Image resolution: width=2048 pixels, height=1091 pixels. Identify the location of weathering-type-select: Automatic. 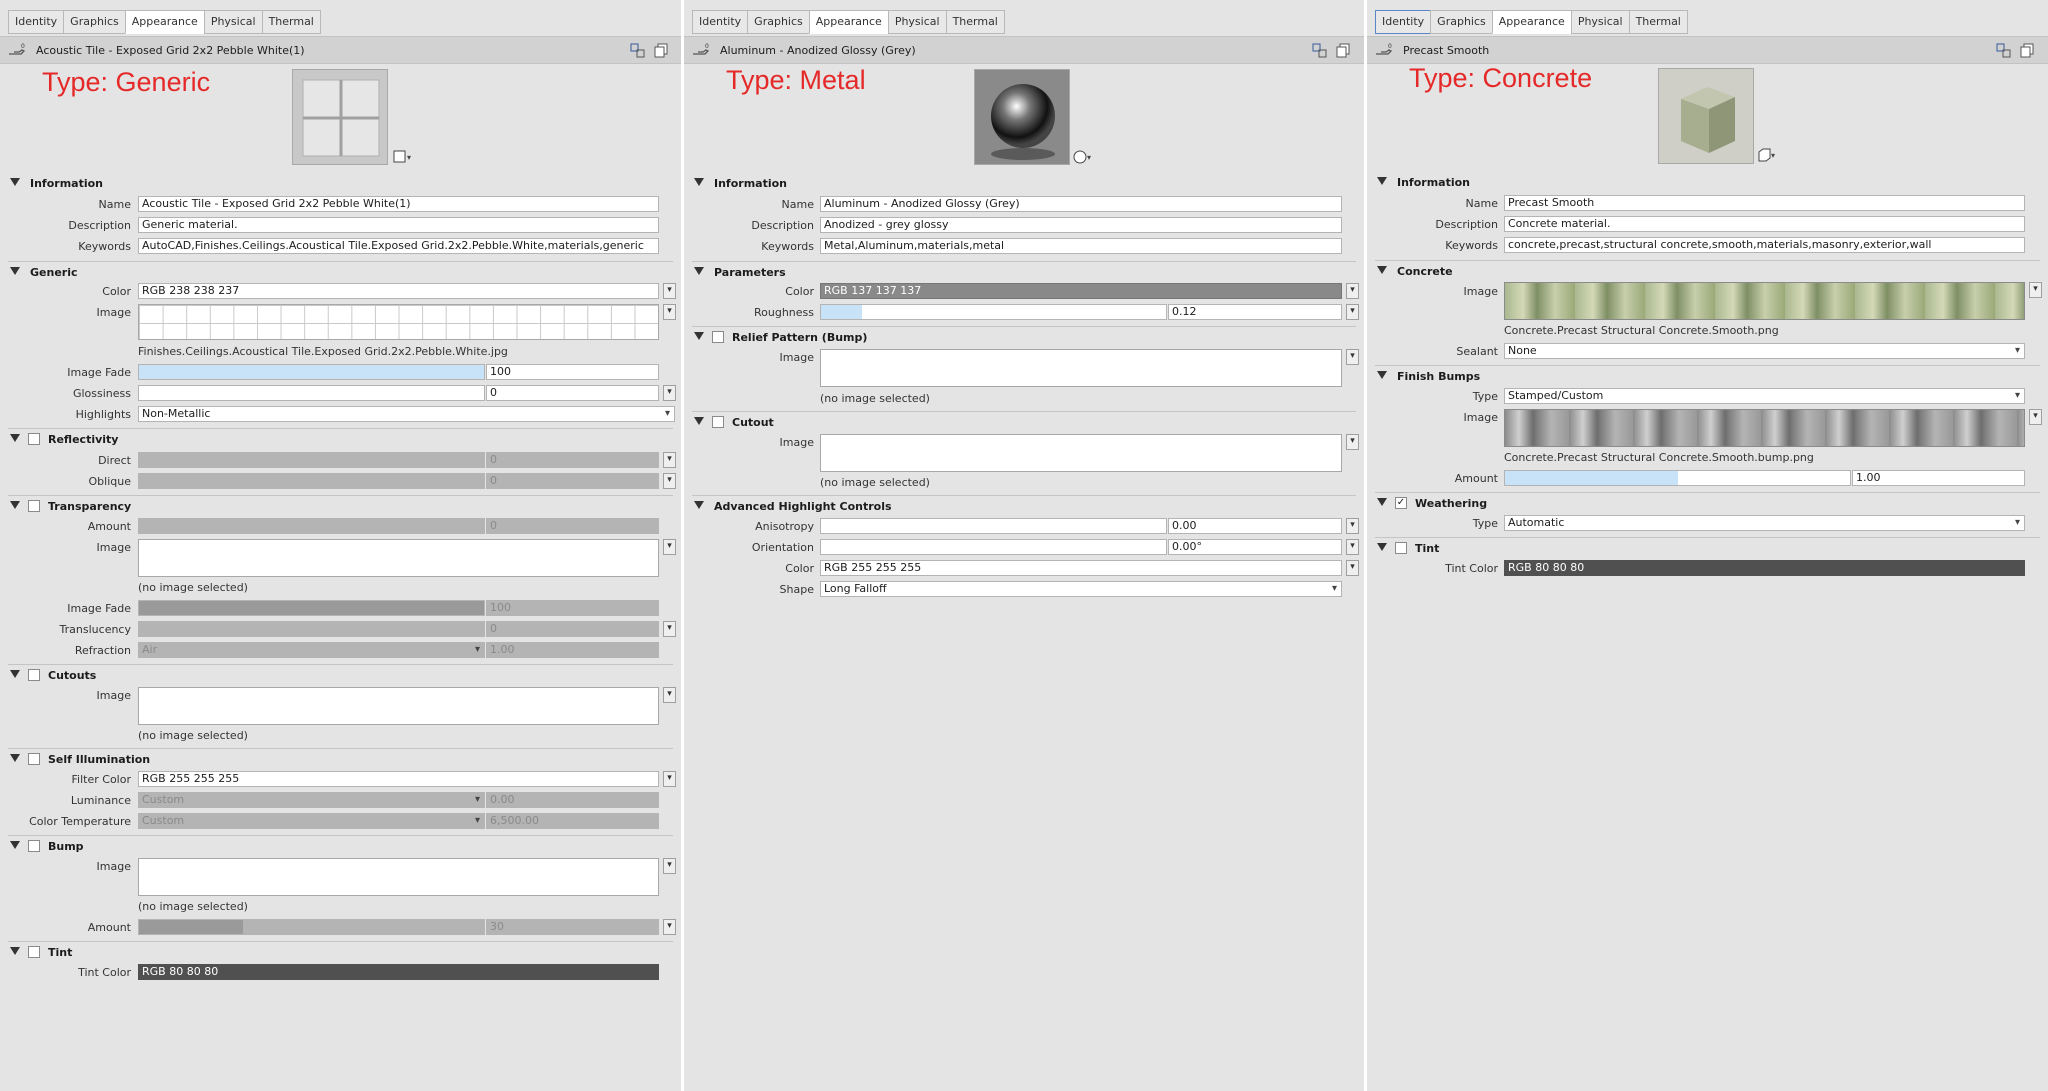
(1764, 523).